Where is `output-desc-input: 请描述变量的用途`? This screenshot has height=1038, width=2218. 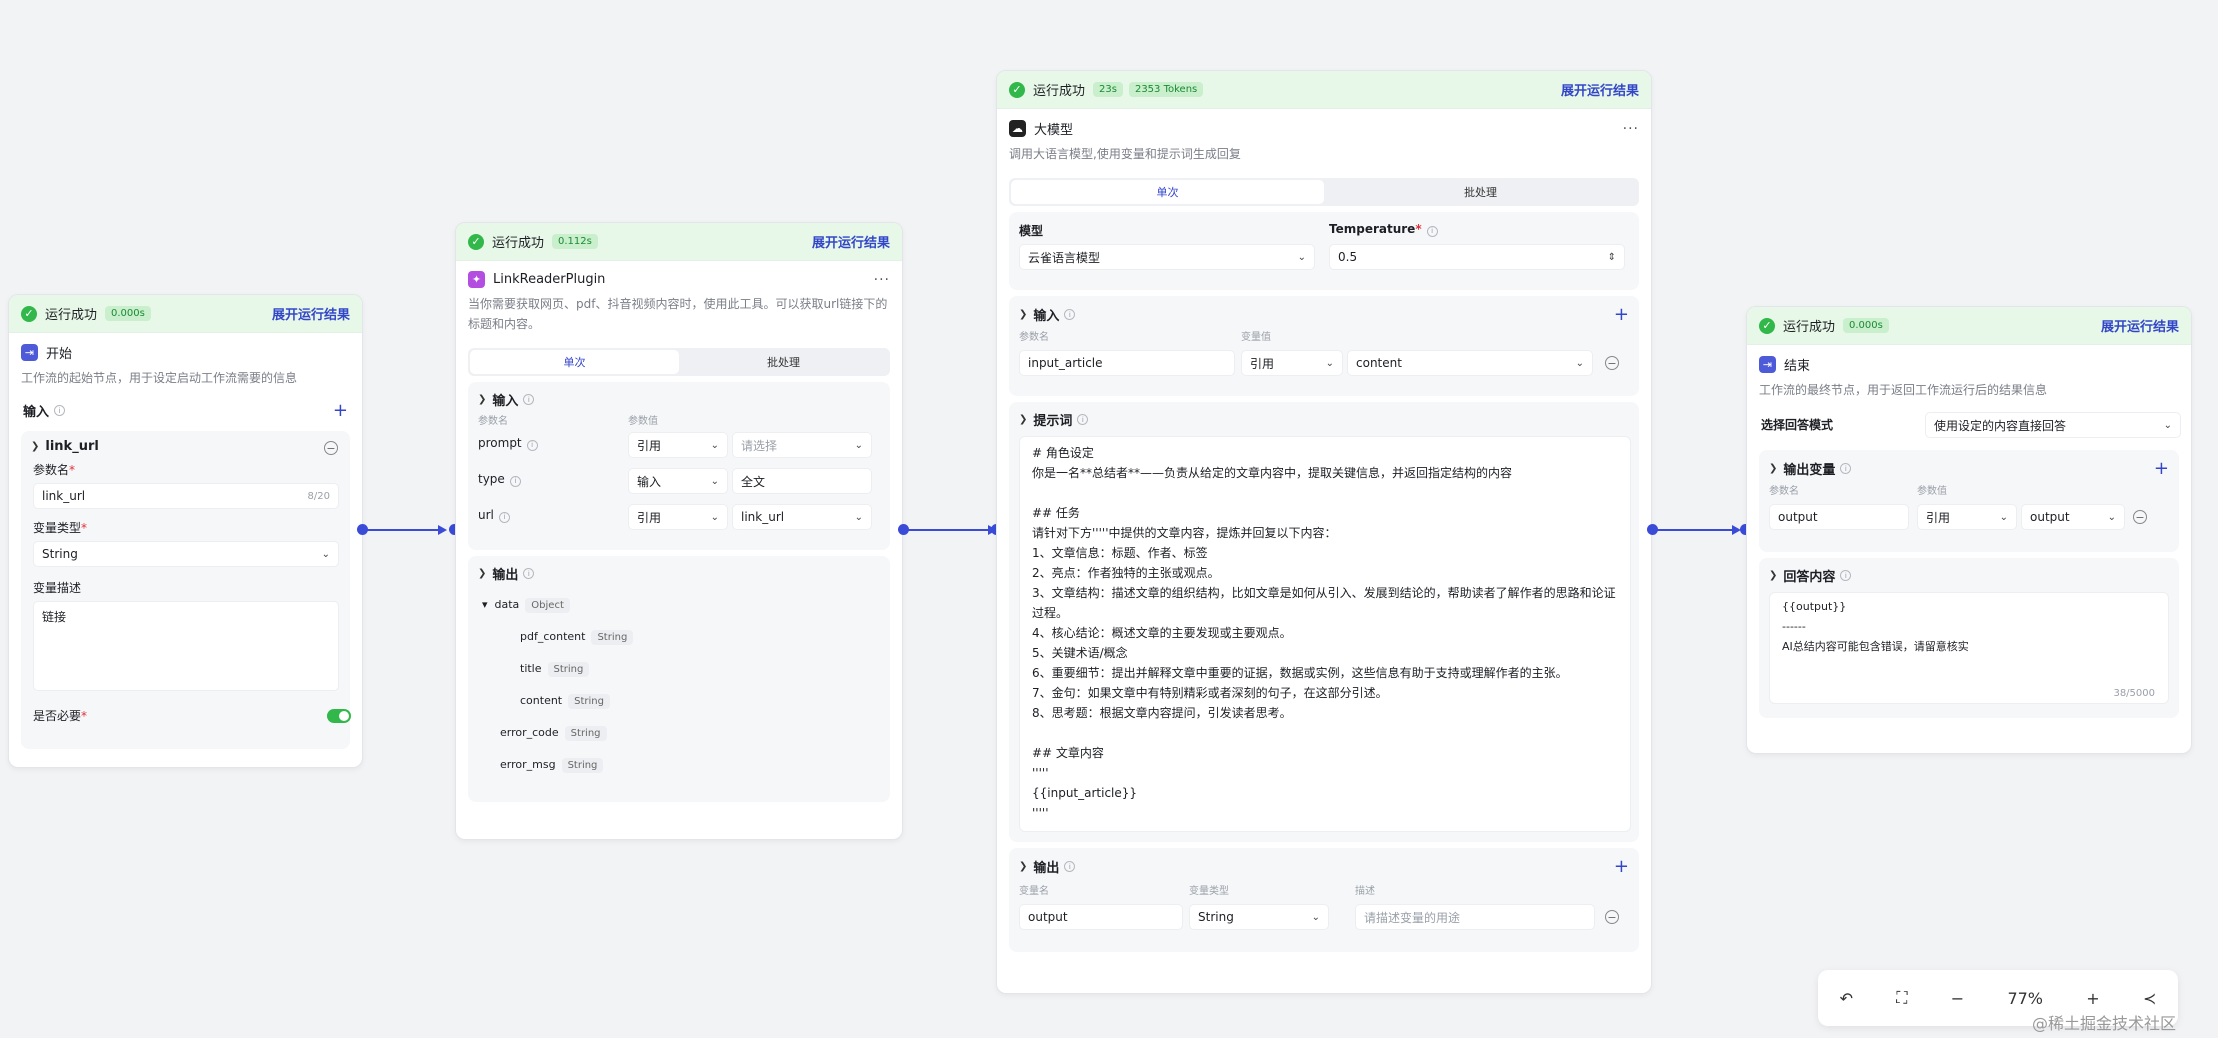 output-desc-input: 请描述变量的用途 is located at coordinates (1475, 917).